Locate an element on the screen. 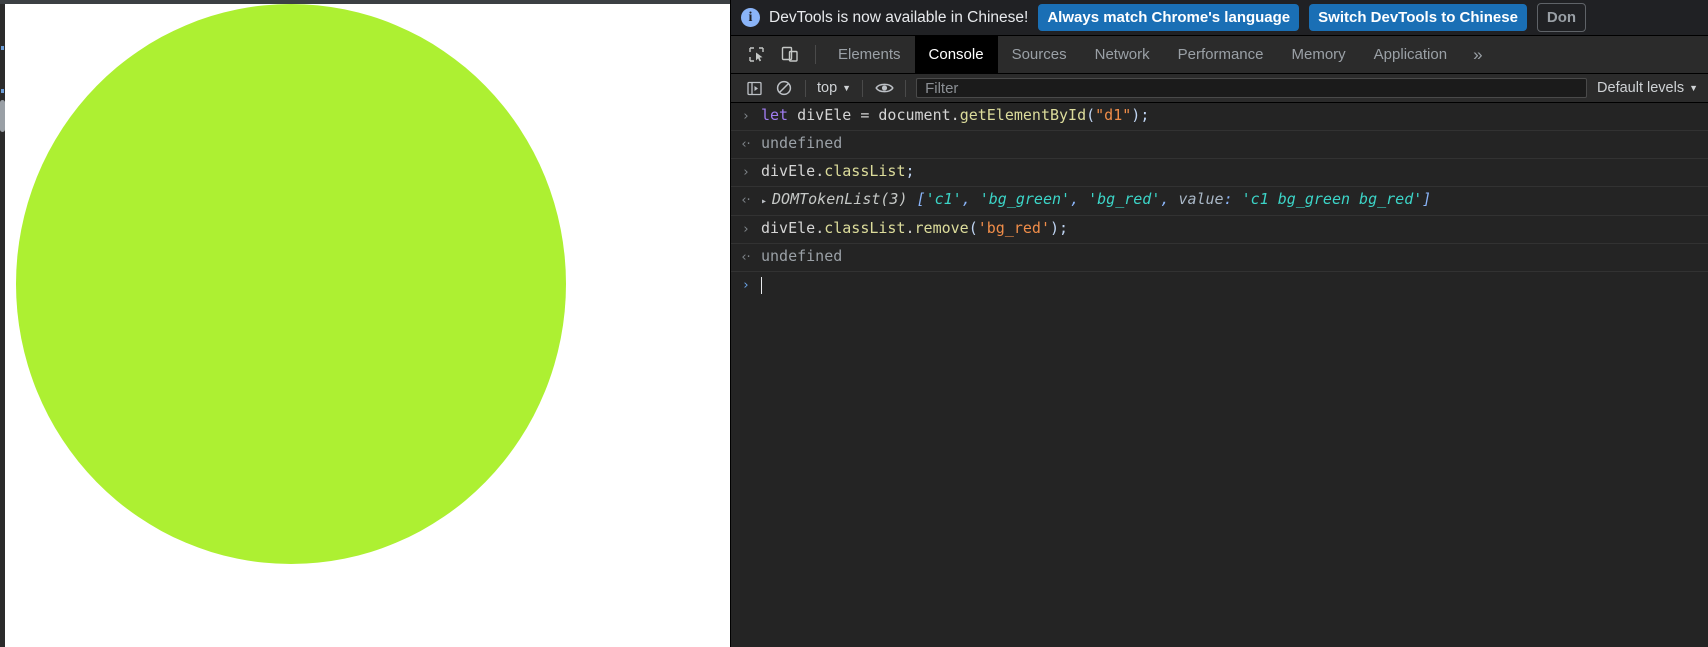 This screenshot has width=1708, height=647. code-token: DOMTokenList(3) is located at coordinates (840, 199).